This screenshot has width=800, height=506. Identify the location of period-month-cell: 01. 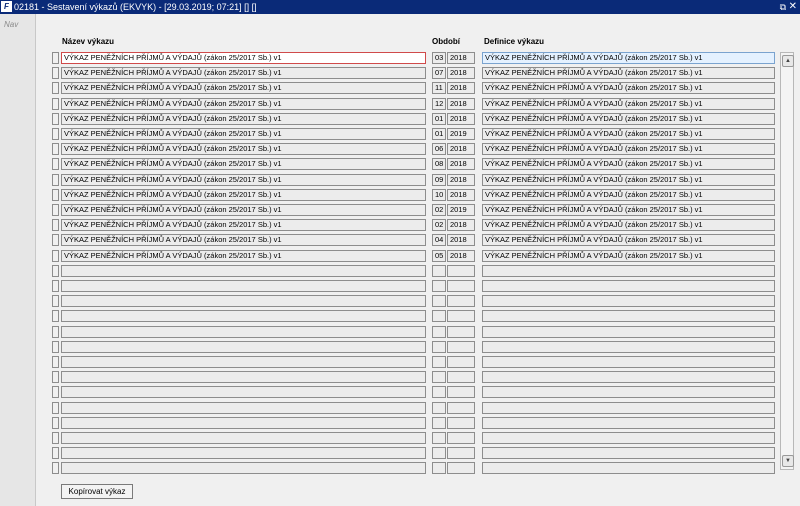
(439, 134).